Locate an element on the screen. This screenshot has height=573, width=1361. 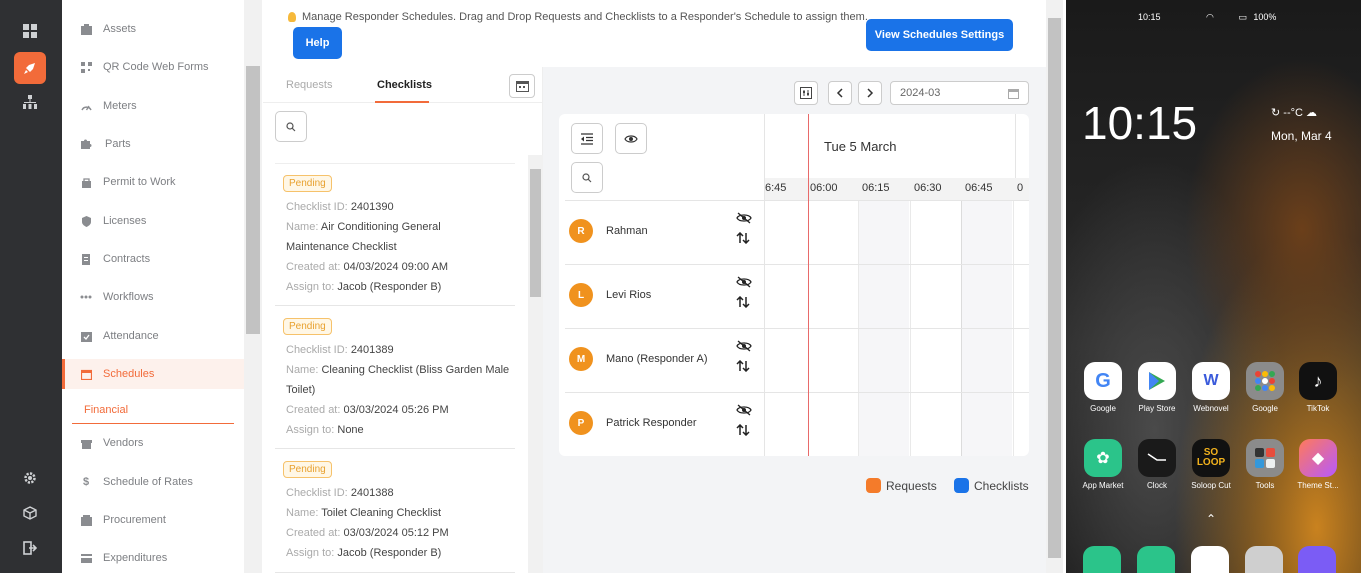
time-label: 06:15 is located at coordinates (876, 188).